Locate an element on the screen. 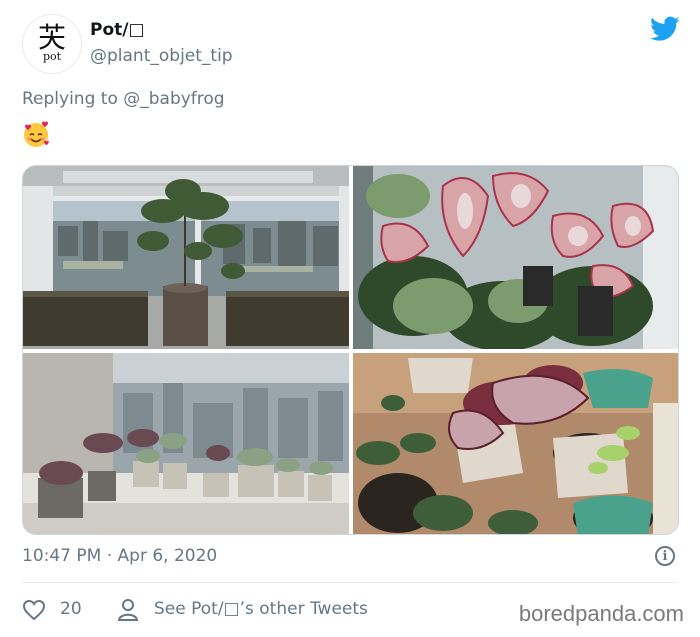  reply-mention-link: @_babyfrog is located at coordinates (173, 99).